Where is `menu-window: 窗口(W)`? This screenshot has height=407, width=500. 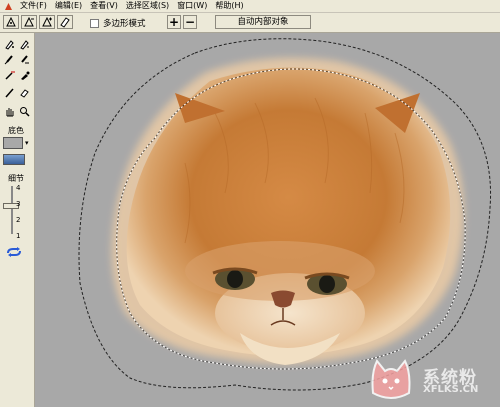 menu-window: 窗口(W) is located at coordinates (192, 6).